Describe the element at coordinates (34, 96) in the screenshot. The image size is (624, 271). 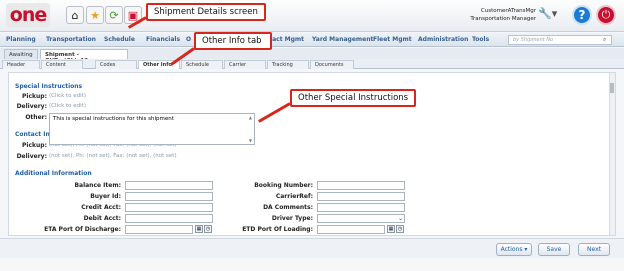
I see `pickup-label: Pickup:` at that location.